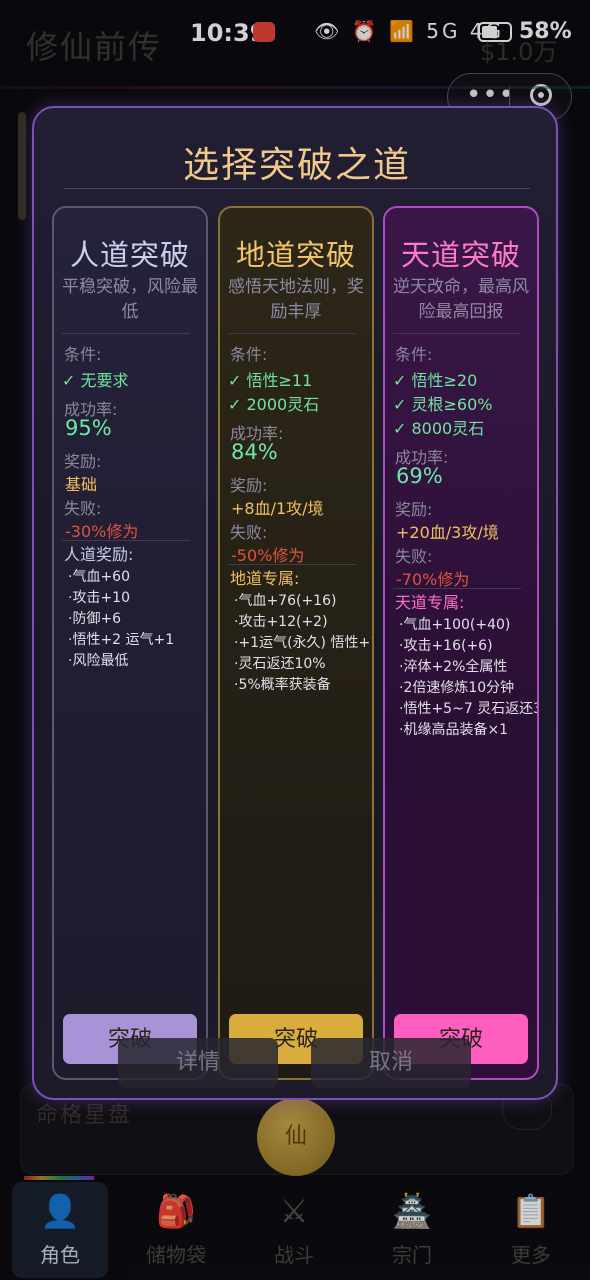 Image resolution: width=590 pixels, height=1280 pixels. What do you see at coordinates (454, 730) in the screenshot?
I see `extra-line: ·机缘高品装备×1` at bounding box center [454, 730].